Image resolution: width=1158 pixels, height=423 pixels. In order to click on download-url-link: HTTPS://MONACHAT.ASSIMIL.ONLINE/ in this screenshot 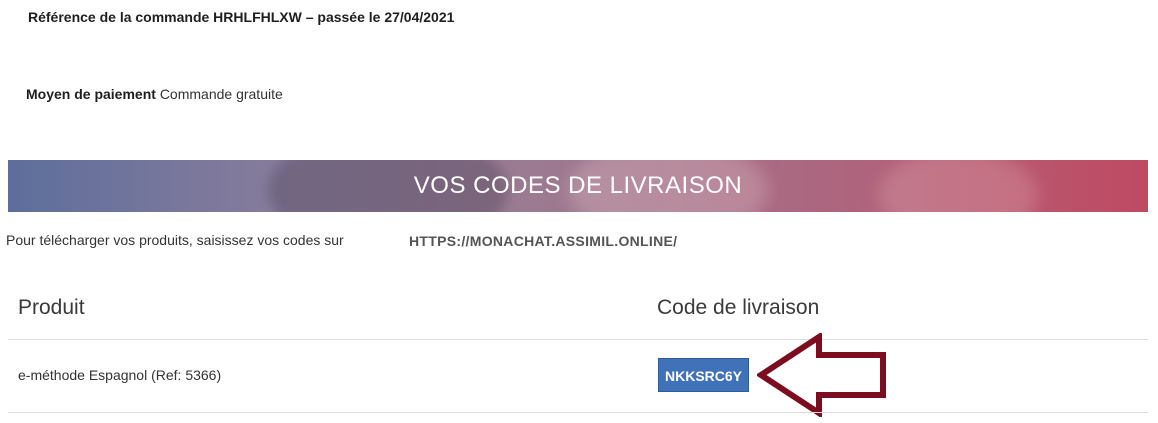, I will do `click(543, 241)`.